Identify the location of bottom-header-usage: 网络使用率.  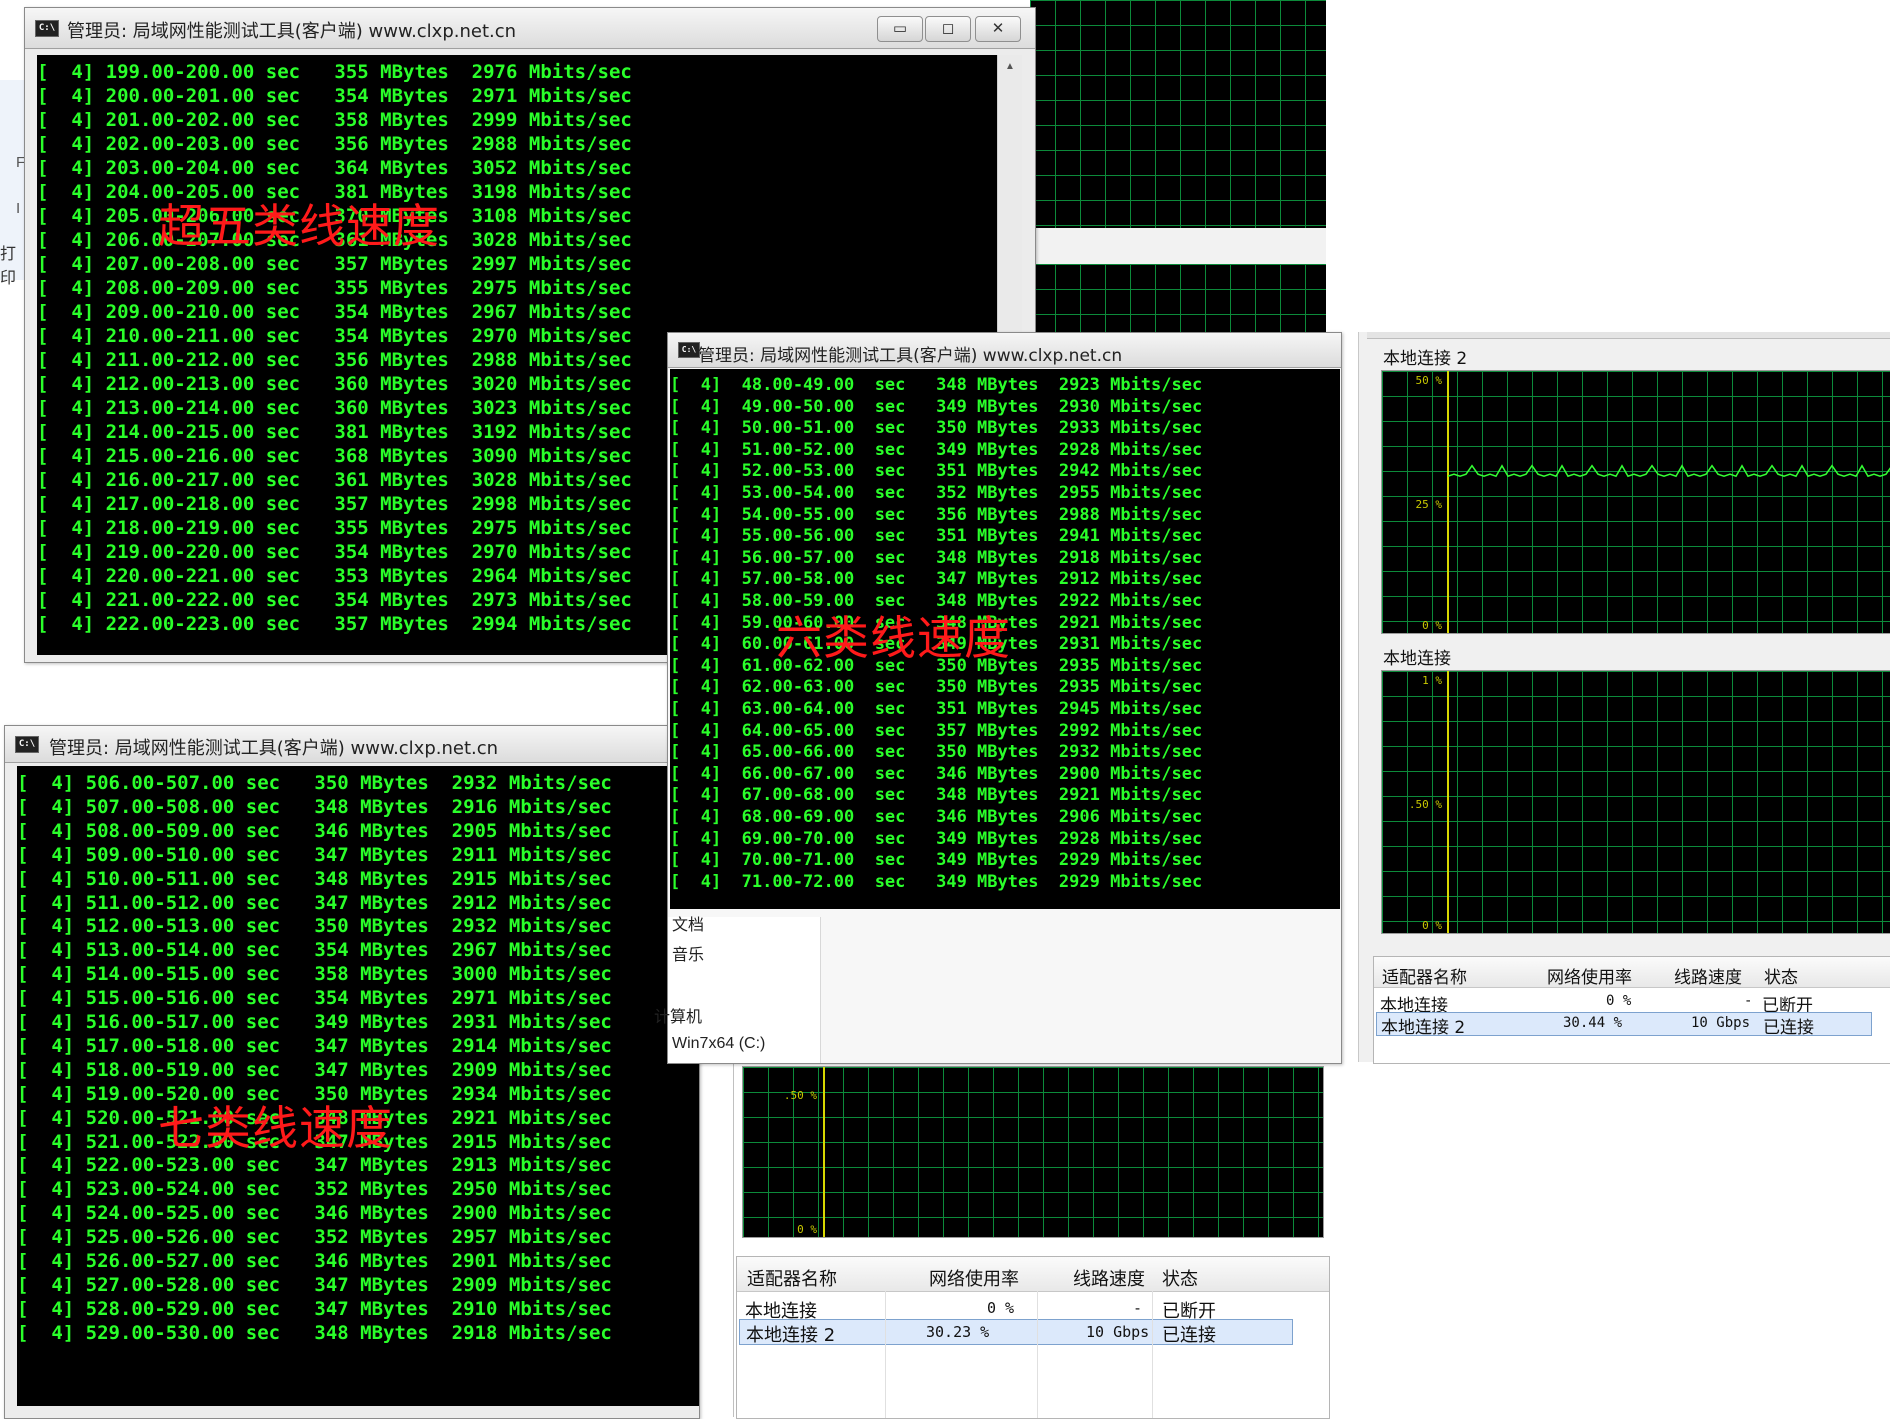
(974, 1278).